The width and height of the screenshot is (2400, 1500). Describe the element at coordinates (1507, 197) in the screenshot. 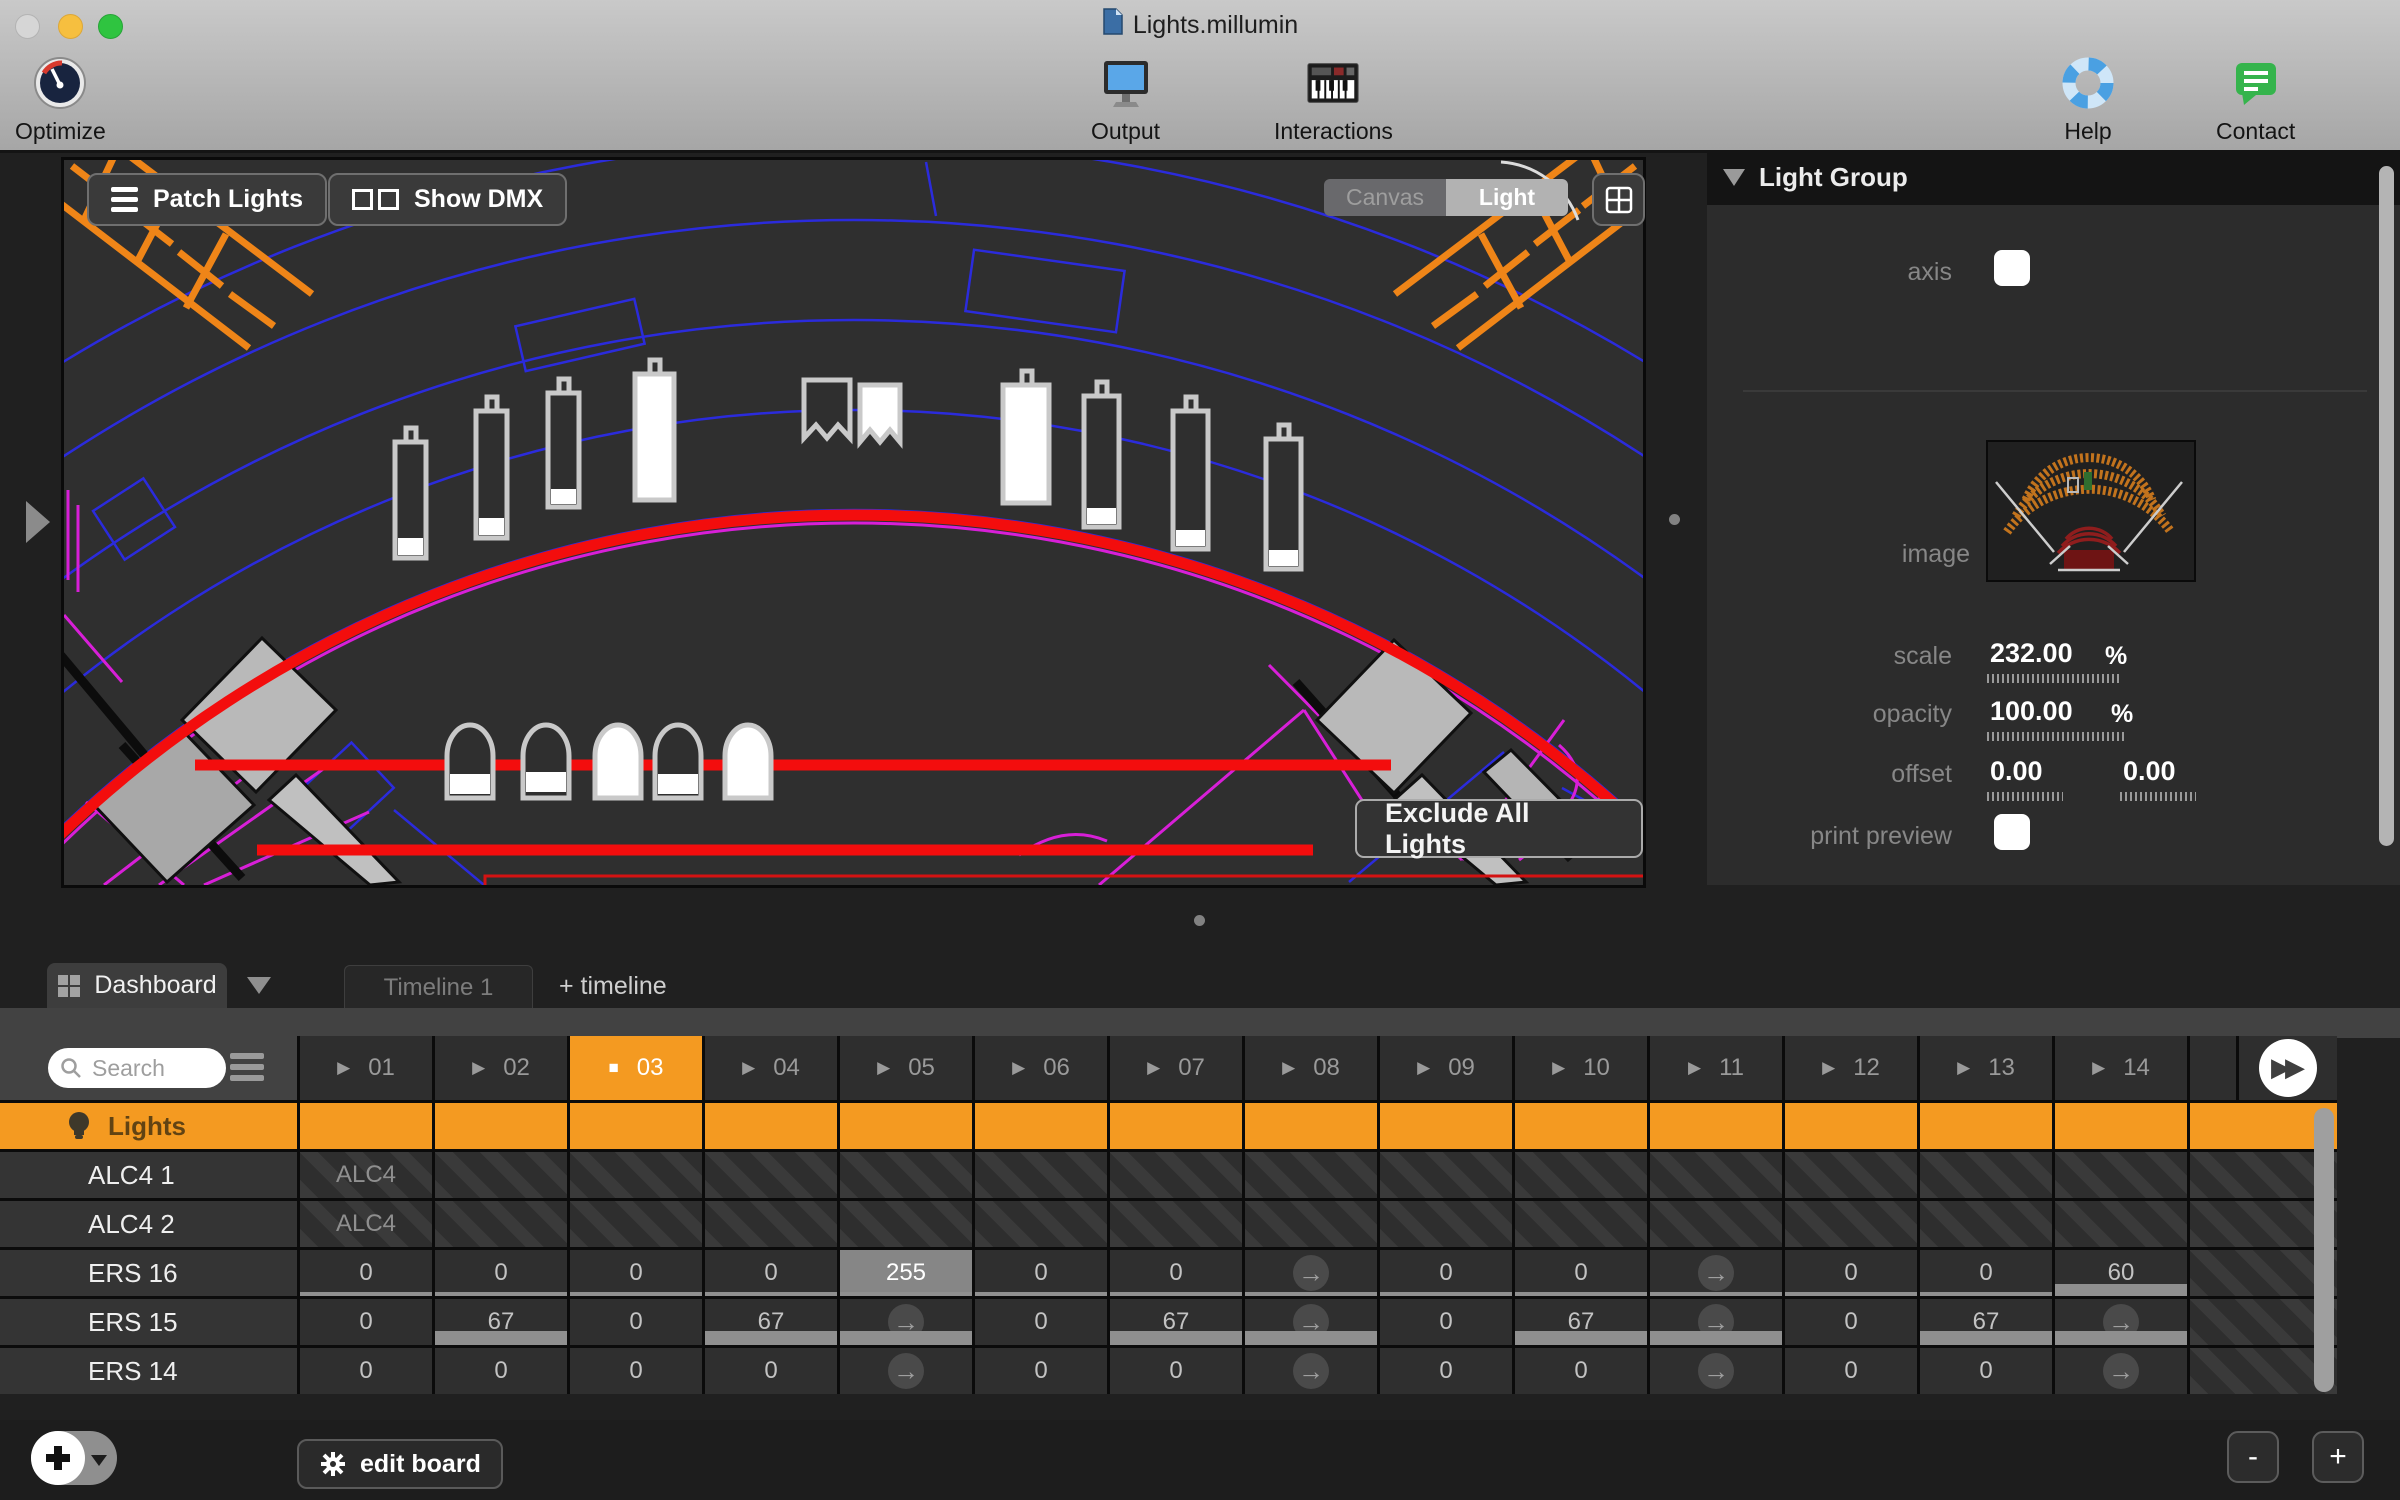

I see `toggle-light-segment: Light` at that location.